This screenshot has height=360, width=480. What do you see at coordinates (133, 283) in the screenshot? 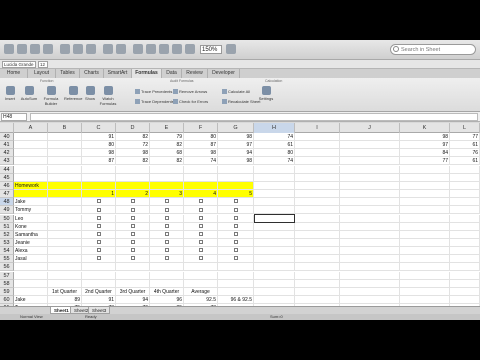
I see `cell-d58` at bounding box center [133, 283].